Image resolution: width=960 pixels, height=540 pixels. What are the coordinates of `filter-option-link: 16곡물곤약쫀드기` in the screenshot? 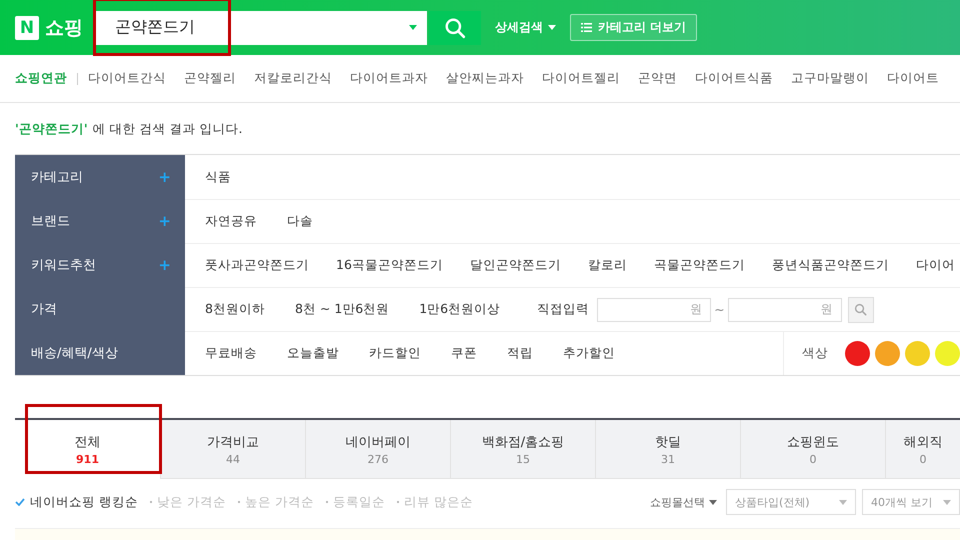 It's located at (389, 265).